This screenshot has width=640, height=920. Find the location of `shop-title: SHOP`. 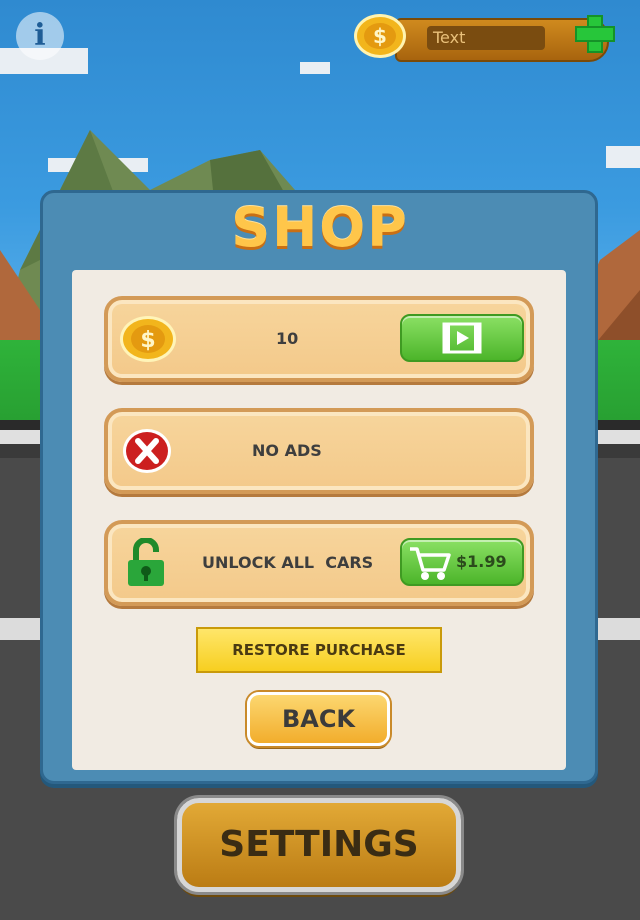

shop-title: SHOP is located at coordinates (320, 227).